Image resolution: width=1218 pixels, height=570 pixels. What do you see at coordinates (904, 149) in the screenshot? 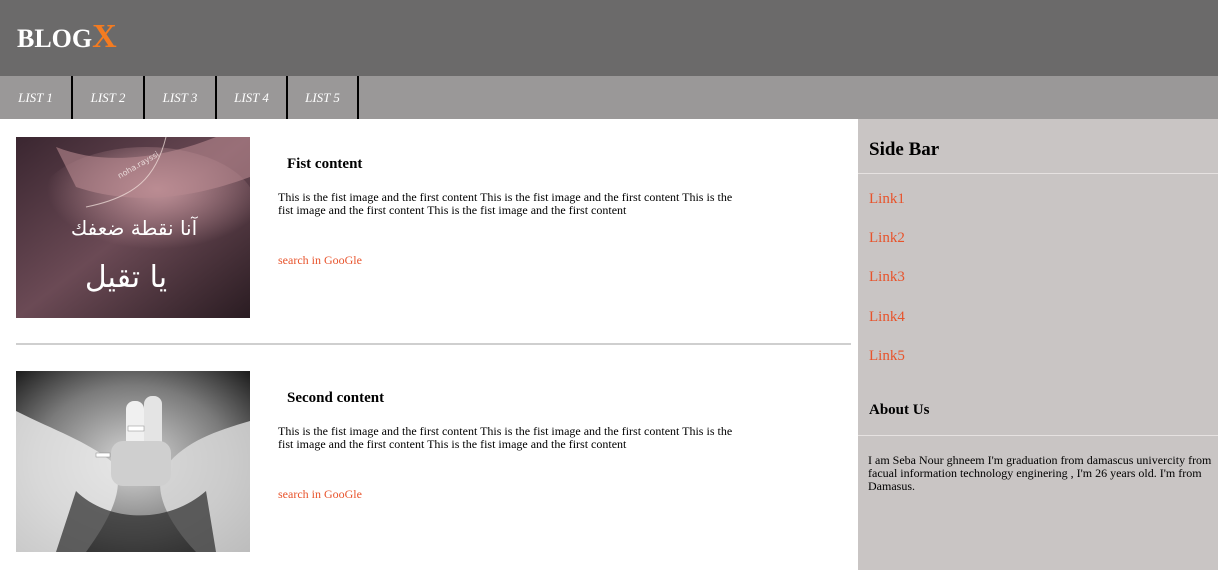
I see `sidebar-title: Side Bar` at bounding box center [904, 149].